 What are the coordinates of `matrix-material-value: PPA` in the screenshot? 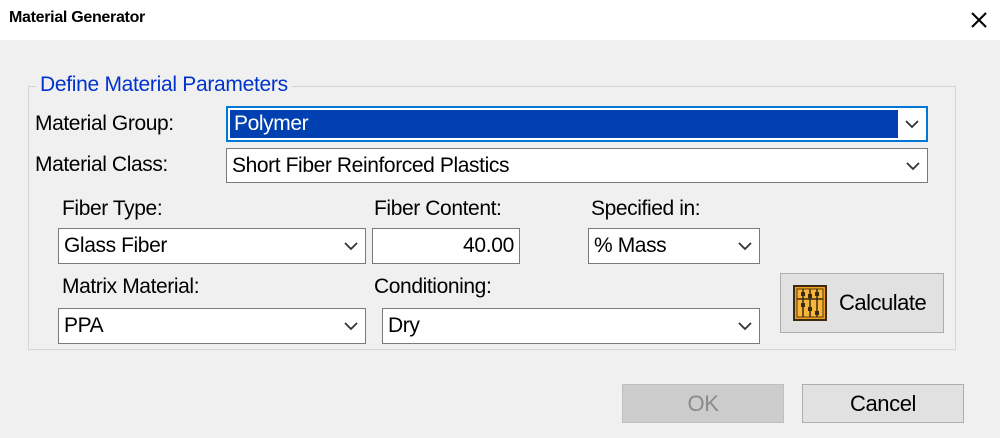 It's located at (84, 325).